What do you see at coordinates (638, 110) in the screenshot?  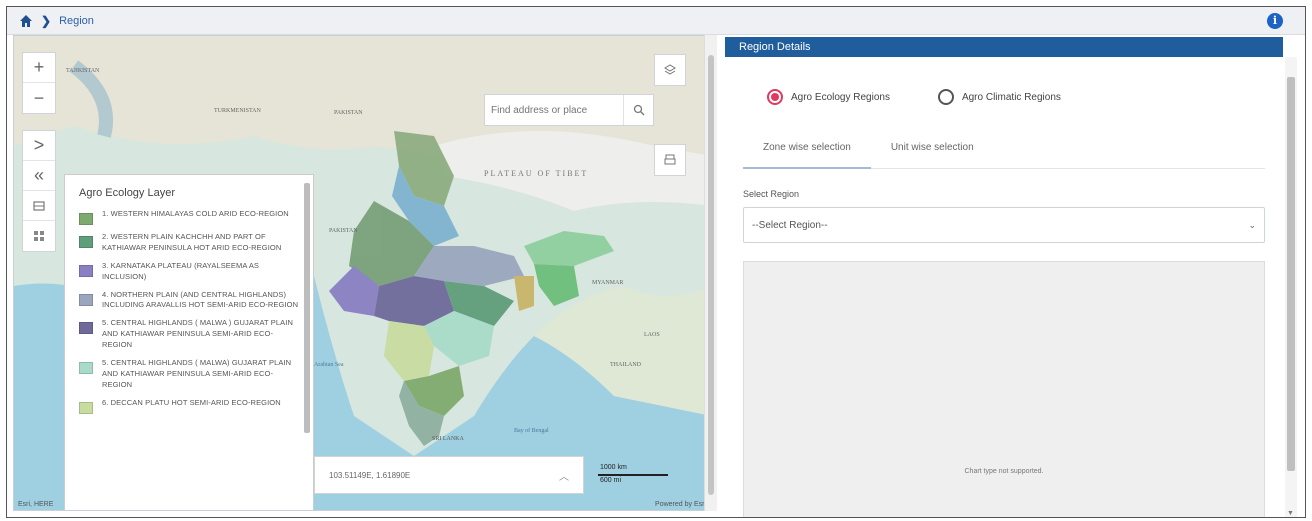 I see `search-icon` at bounding box center [638, 110].